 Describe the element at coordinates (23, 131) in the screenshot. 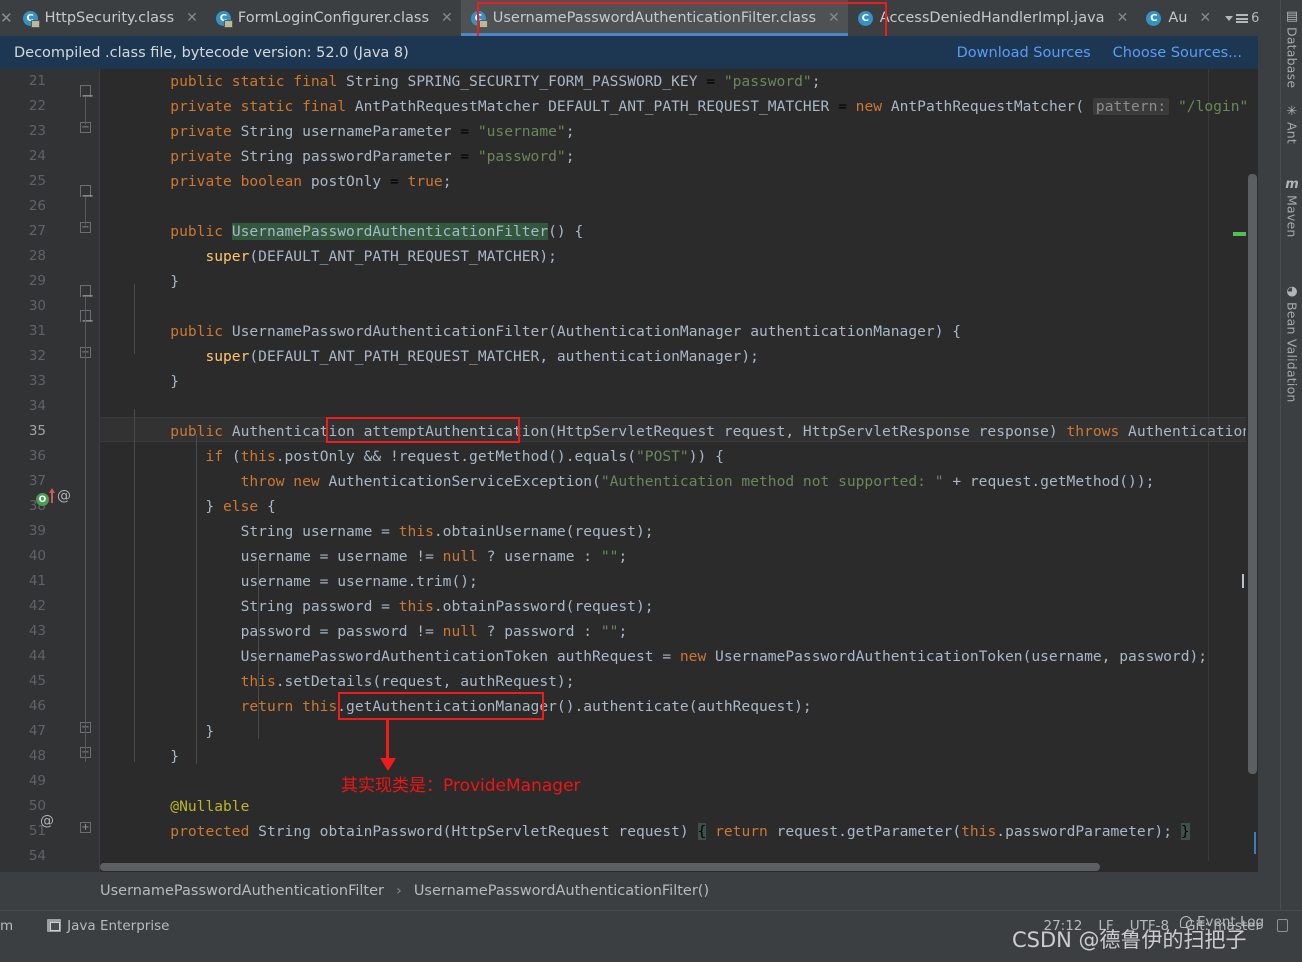

I see `line-number: 23` at that location.